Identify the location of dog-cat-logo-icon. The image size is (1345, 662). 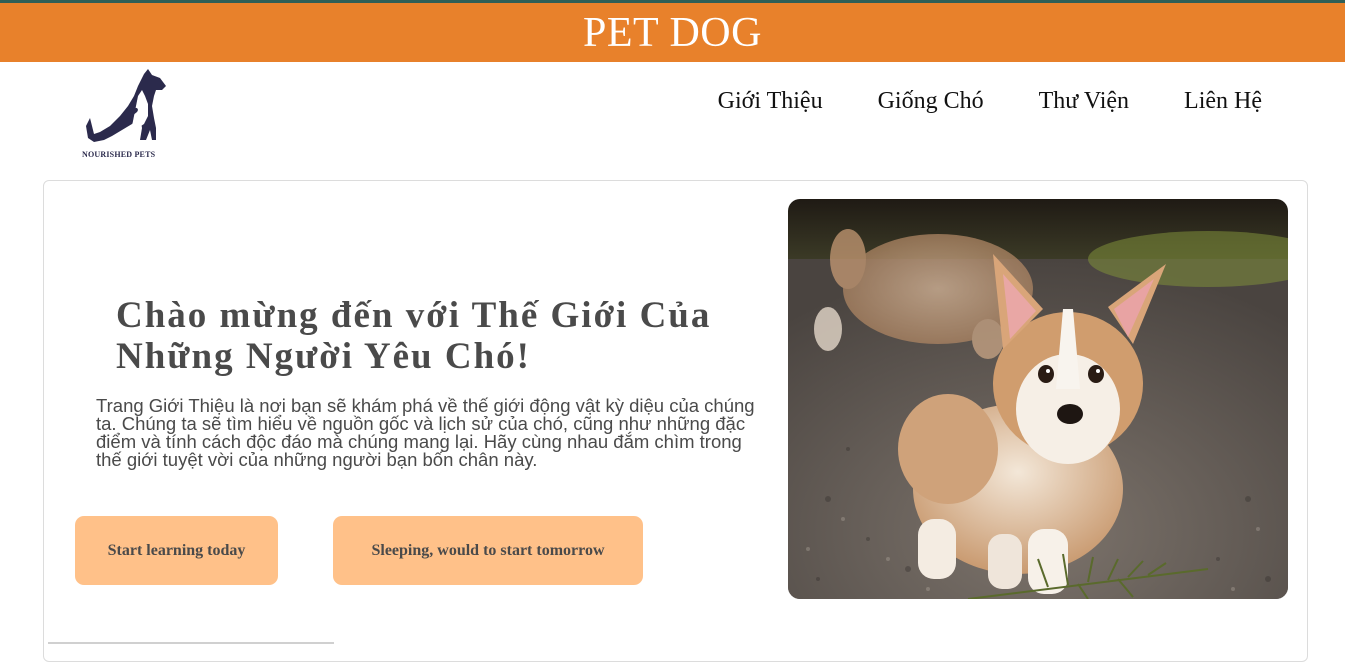
(126, 105).